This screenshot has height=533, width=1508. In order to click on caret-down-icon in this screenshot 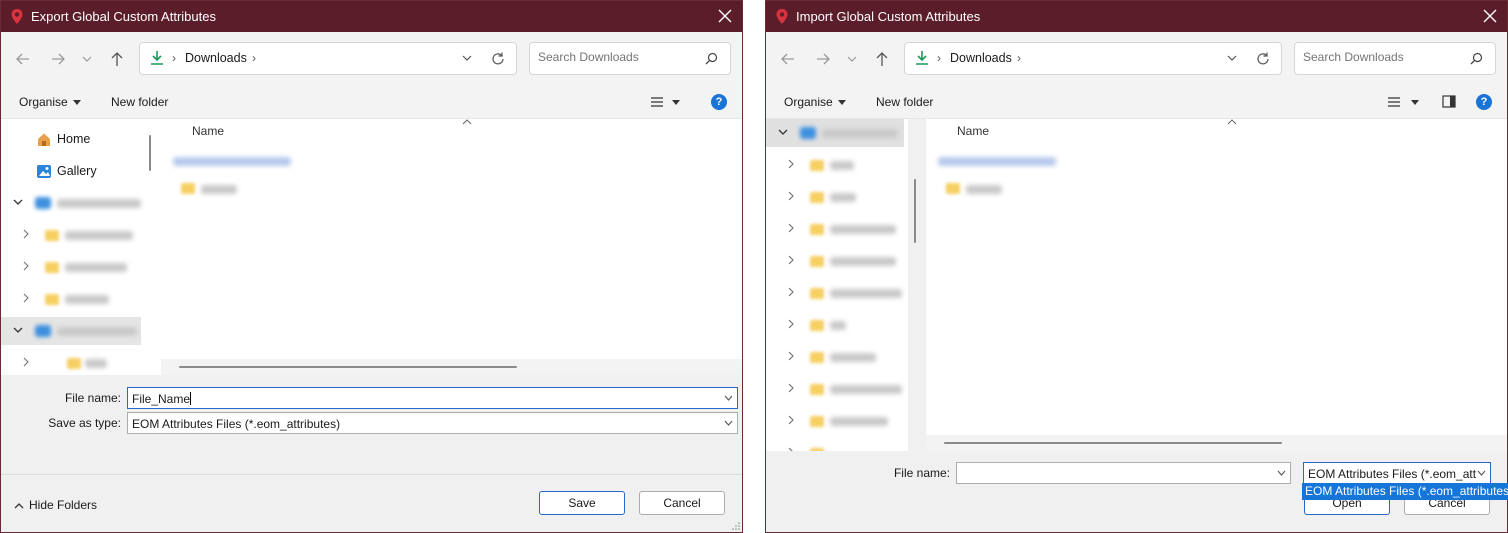, I will do `click(76, 103)`.